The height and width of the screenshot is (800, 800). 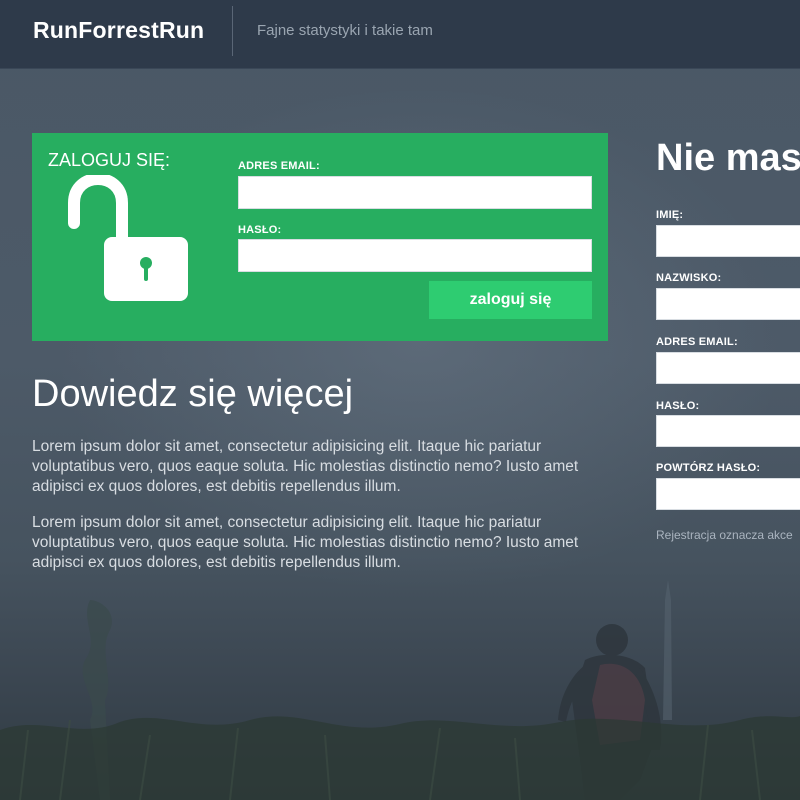 What do you see at coordinates (708, 468) in the screenshot?
I see `register-repeat-password-label: POWTÓRZ HASŁO:` at bounding box center [708, 468].